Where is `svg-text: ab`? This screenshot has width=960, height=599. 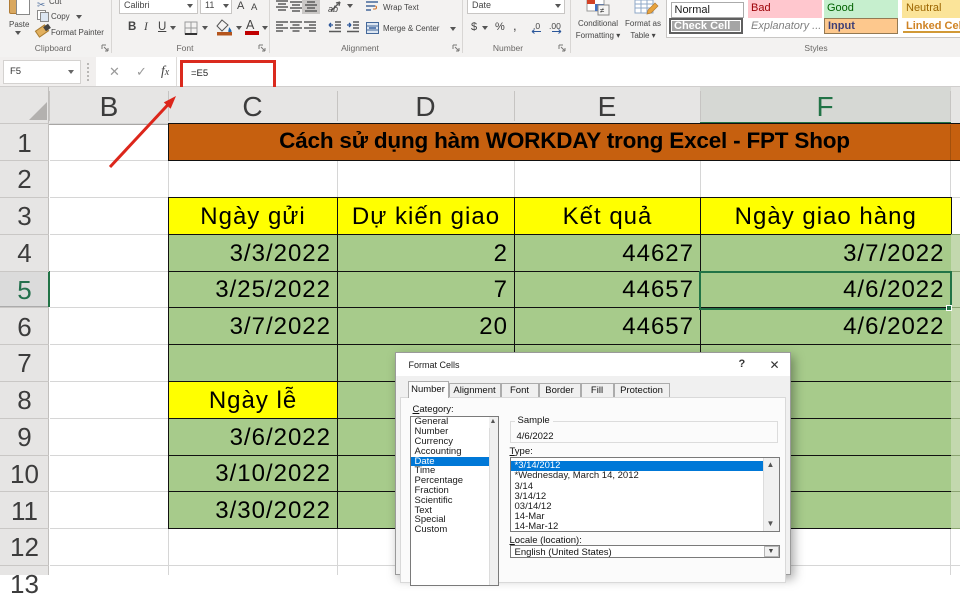 svg-text: ab is located at coordinates (333, 8).